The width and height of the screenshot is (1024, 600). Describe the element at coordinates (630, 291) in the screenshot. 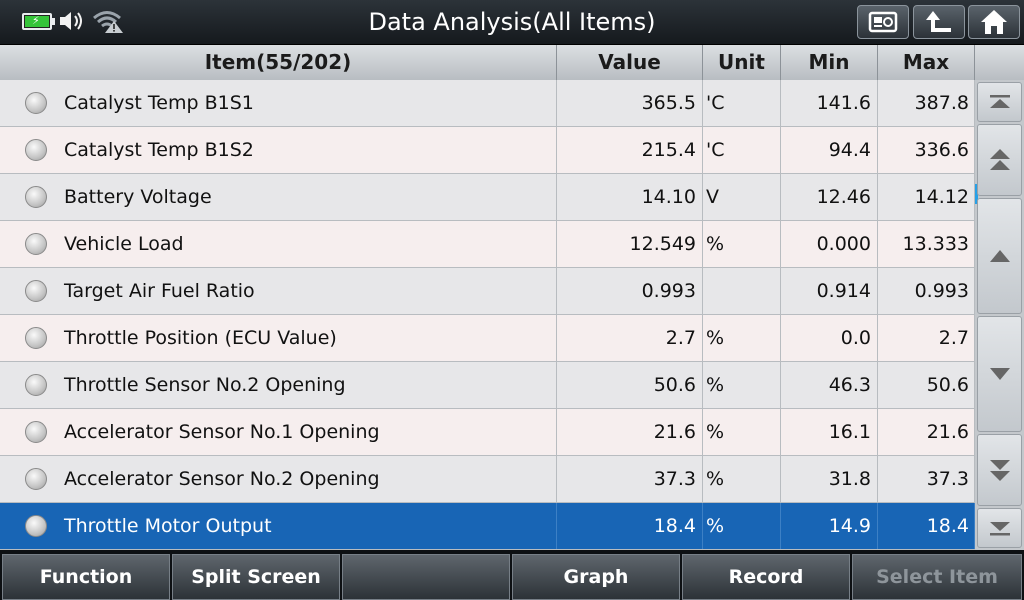

I see `cell-value: 0.993` at that location.